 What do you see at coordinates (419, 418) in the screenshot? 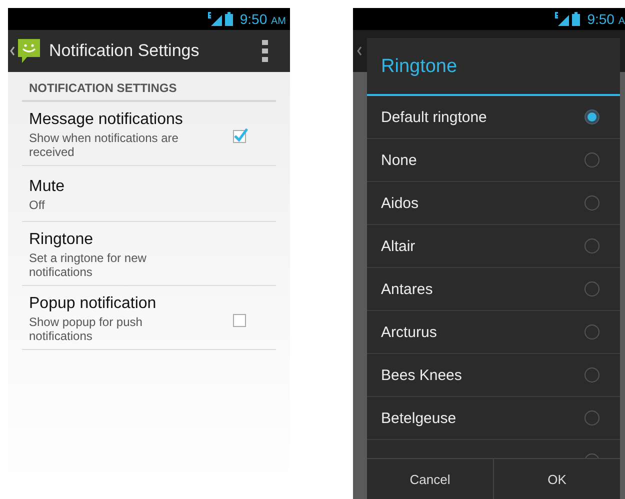
I see `option-label: Betelgeuse` at bounding box center [419, 418].